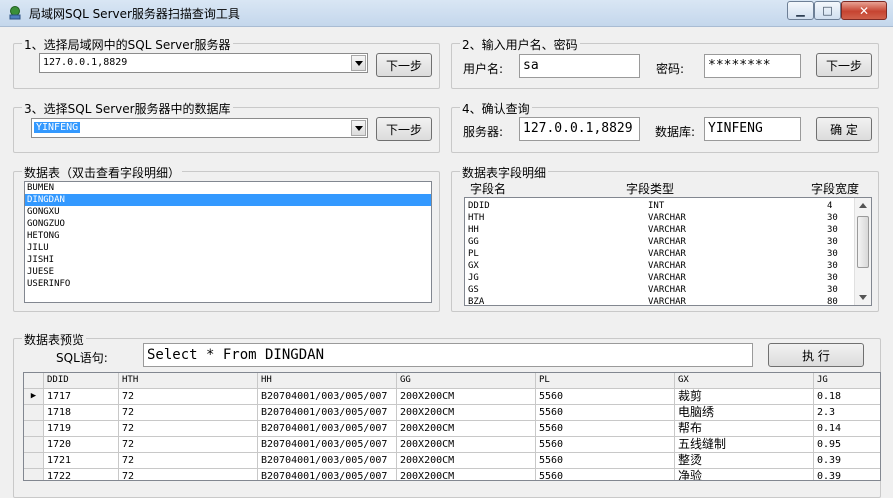 This screenshot has width=893, height=498. Describe the element at coordinates (744, 397) in the screenshot. I see `grid-cell: 裁剪` at that location.